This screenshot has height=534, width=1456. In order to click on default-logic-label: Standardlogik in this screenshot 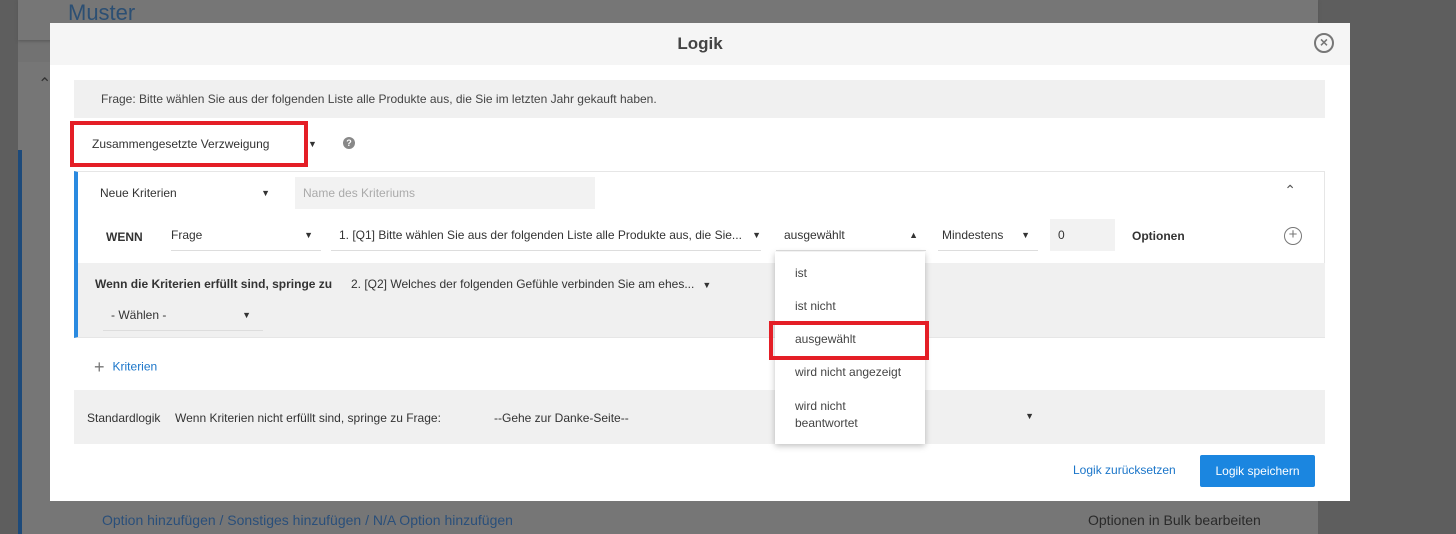, I will do `click(124, 418)`.